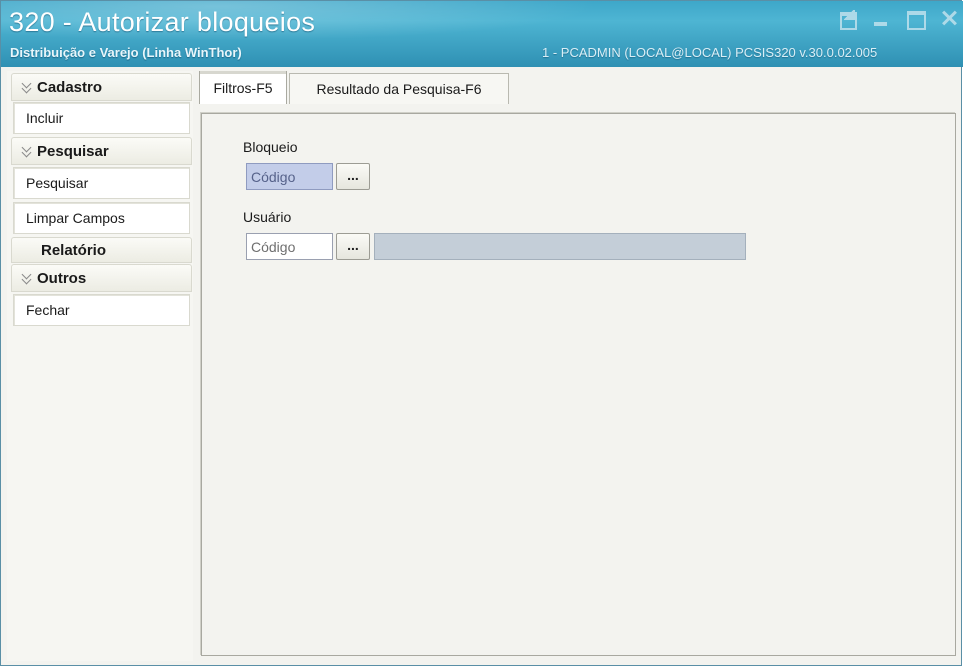  I want to click on window-title: 320 - Autorizar bloqueios, so click(162, 22).